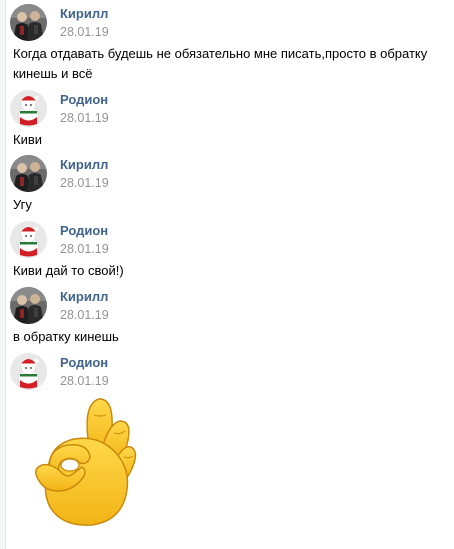 The width and height of the screenshot is (454, 549). I want to click on message-text: Киви, so click(28, 139).